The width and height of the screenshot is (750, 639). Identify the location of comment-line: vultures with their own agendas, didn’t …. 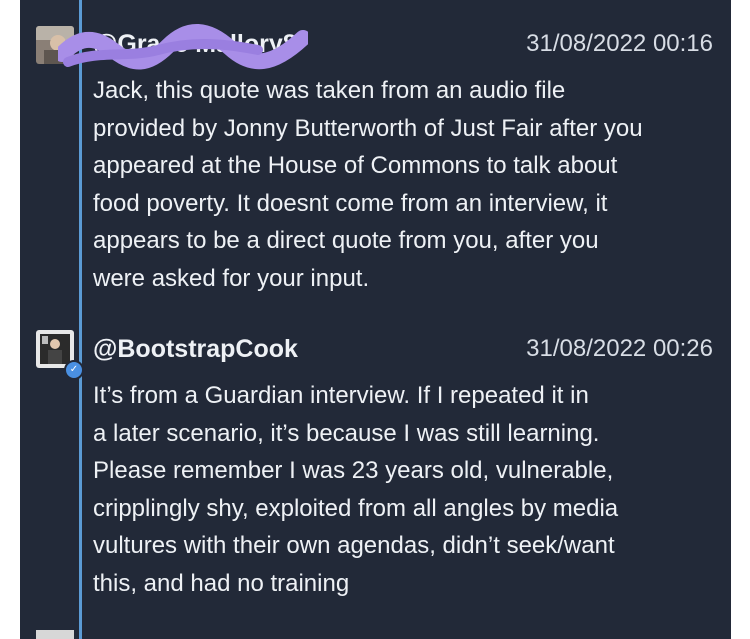
(354, 546).